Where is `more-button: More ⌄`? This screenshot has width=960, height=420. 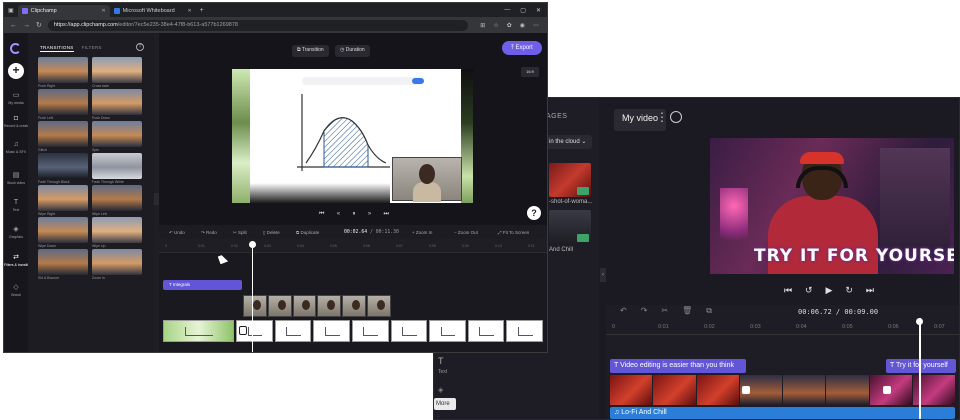
more-button: More ⌄ is located at coordinates (445, 408).